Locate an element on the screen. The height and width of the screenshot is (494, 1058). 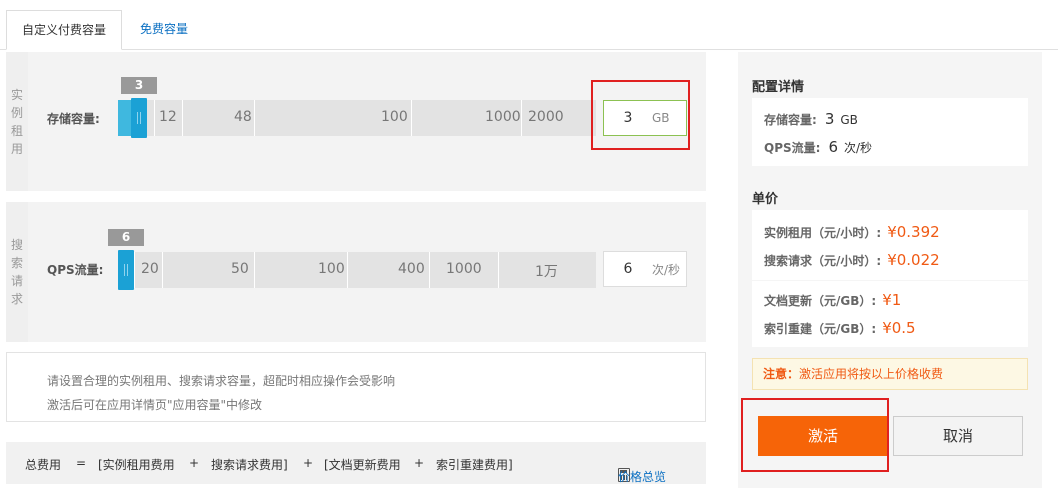
price-overview-label: 价格总览 is located at coordinates (642, 477).